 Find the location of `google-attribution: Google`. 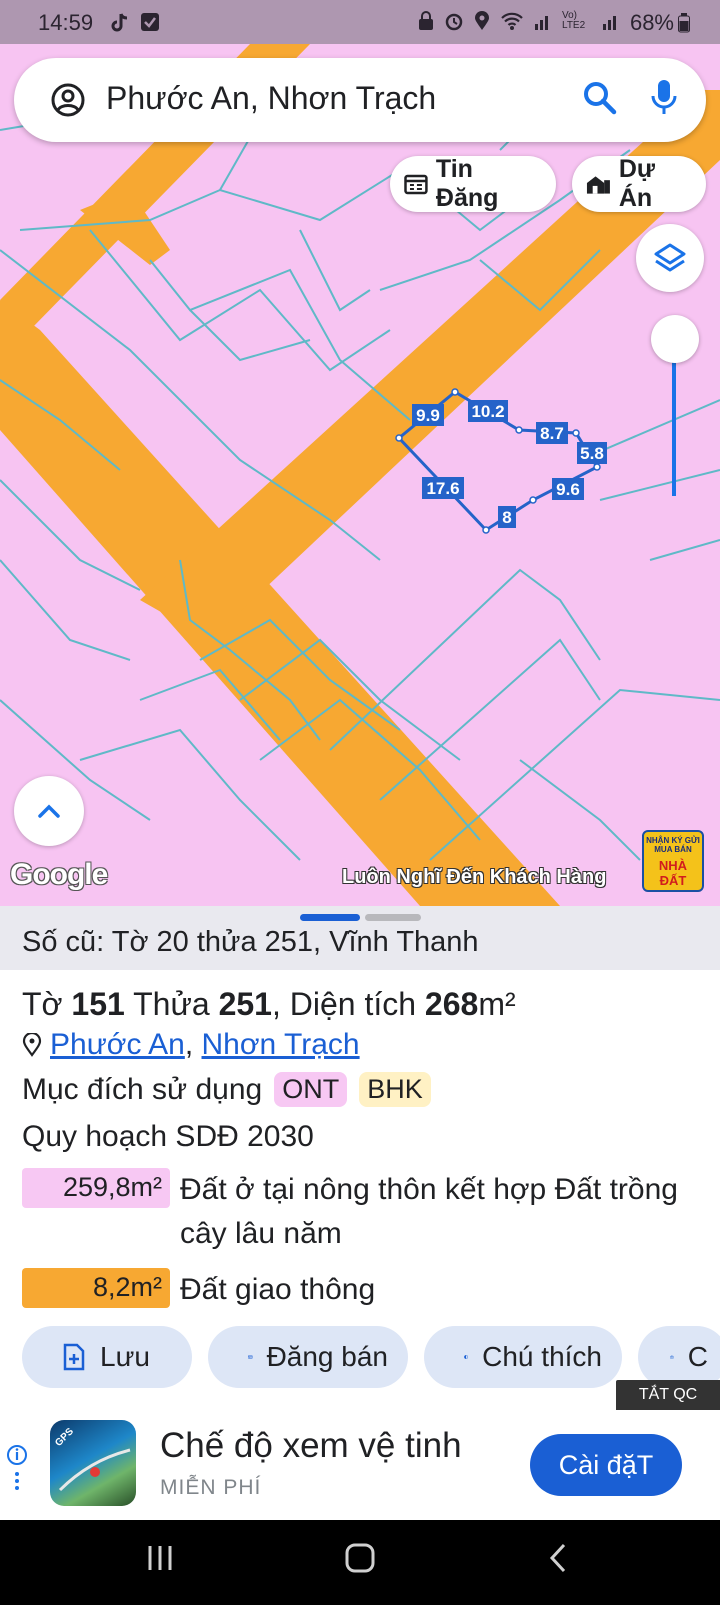

google-attribution: Google is located at coordinates (59, 874).